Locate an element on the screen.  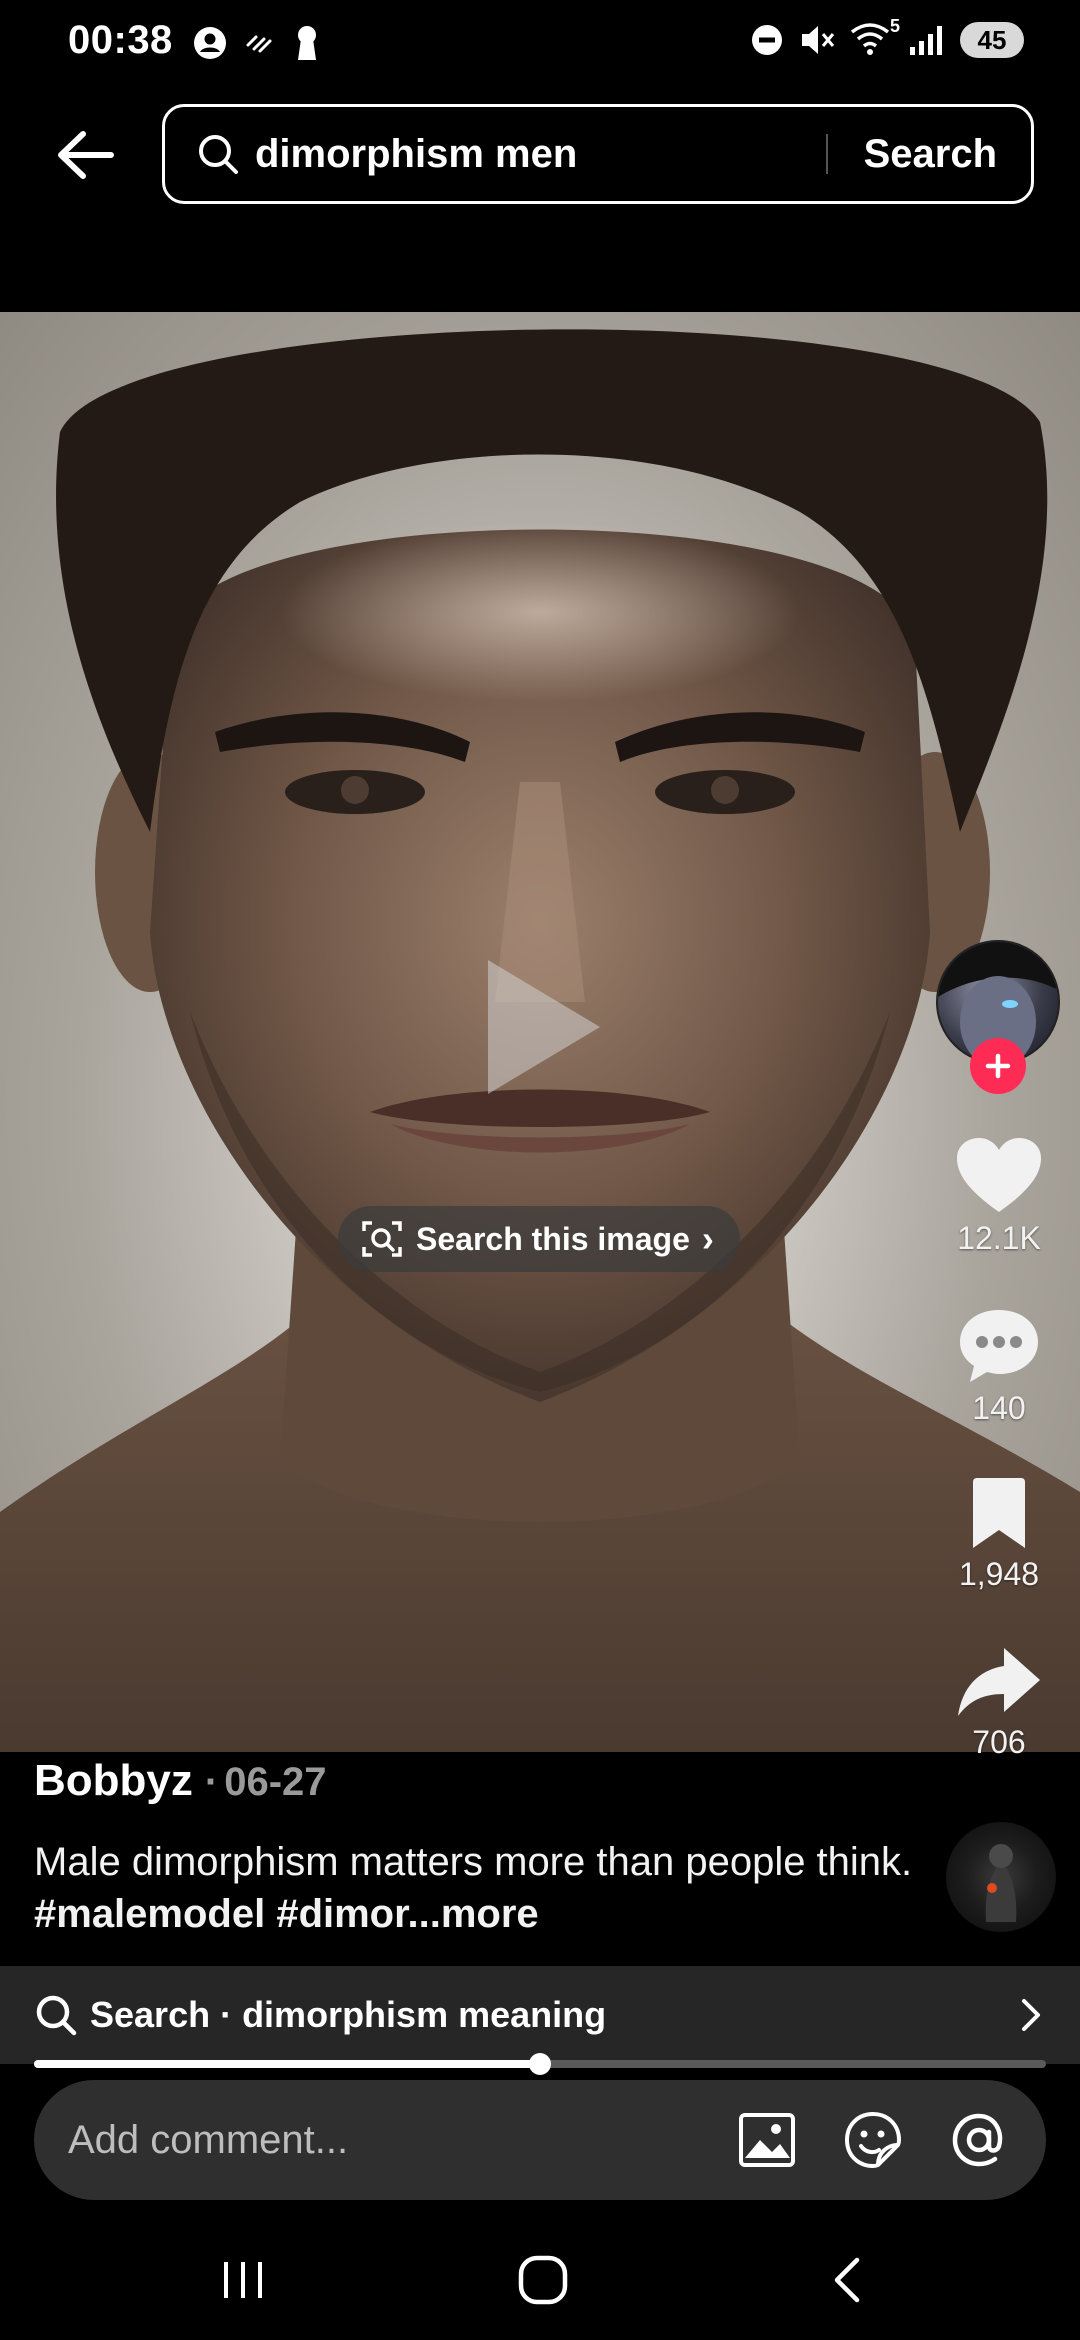
image-attach-button is located at coordinates (767, 2140).